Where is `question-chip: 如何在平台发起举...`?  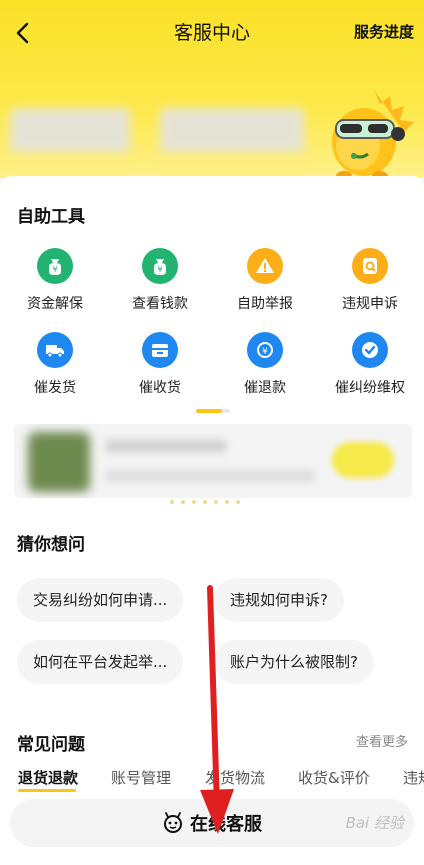 question-chip: 如何在平台发起举... is located at coordinates (100, 662).